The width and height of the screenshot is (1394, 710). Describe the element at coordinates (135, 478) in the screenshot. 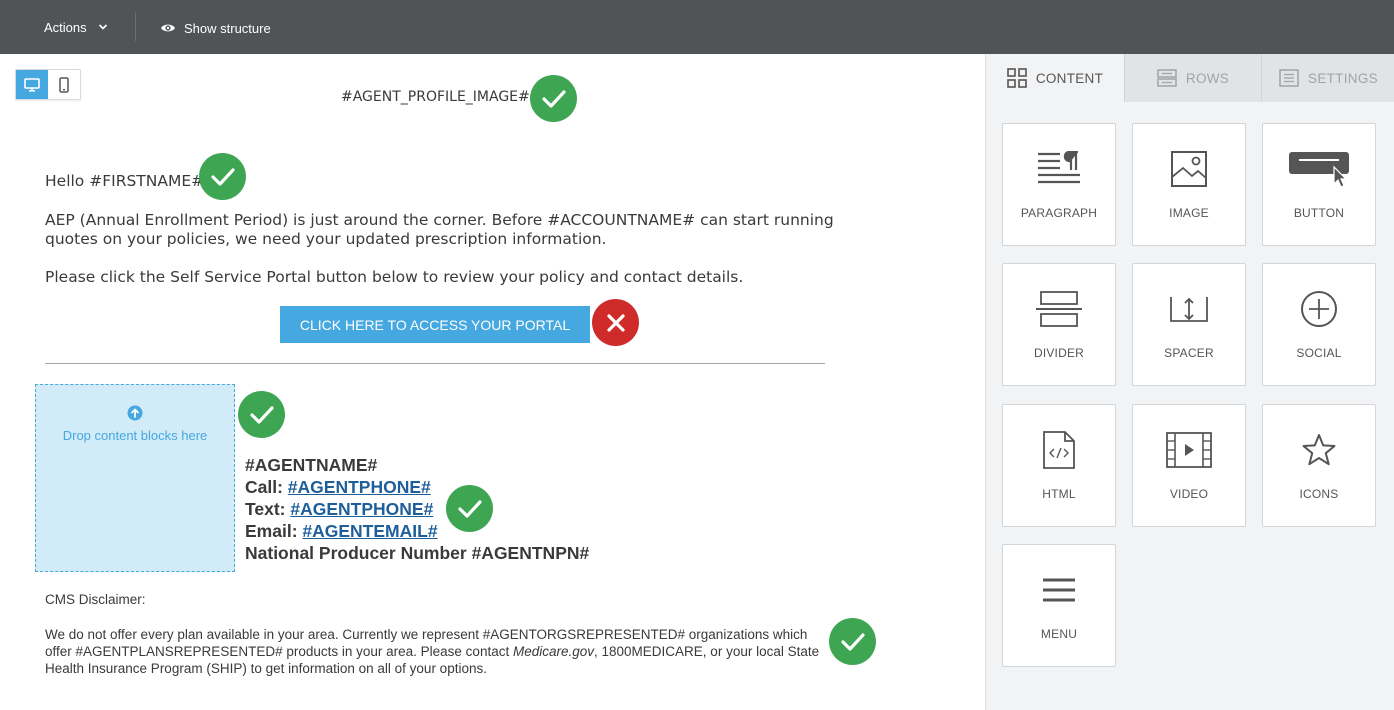

I see `drop-content-zone: Drop content blocks here` at that location.